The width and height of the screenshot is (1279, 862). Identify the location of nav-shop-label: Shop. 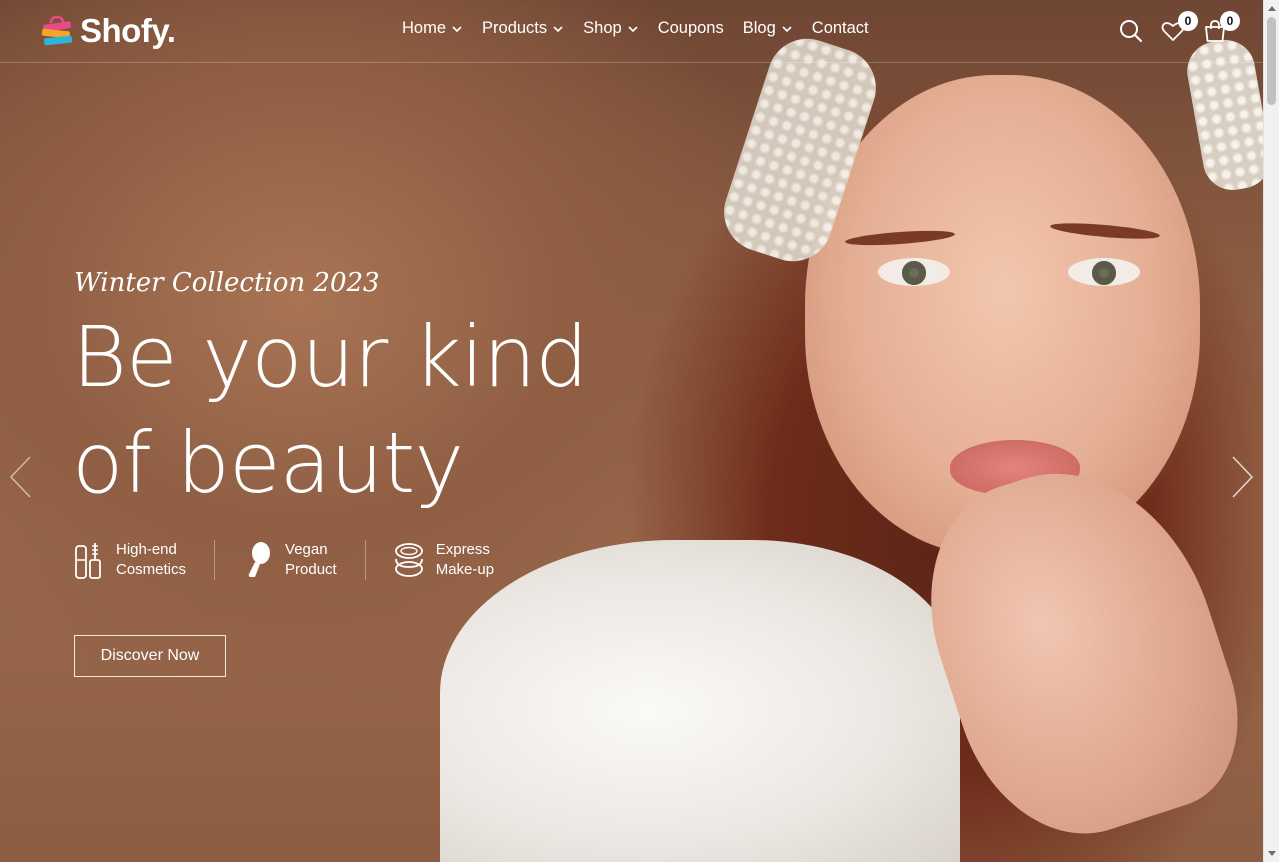
(602, 28).